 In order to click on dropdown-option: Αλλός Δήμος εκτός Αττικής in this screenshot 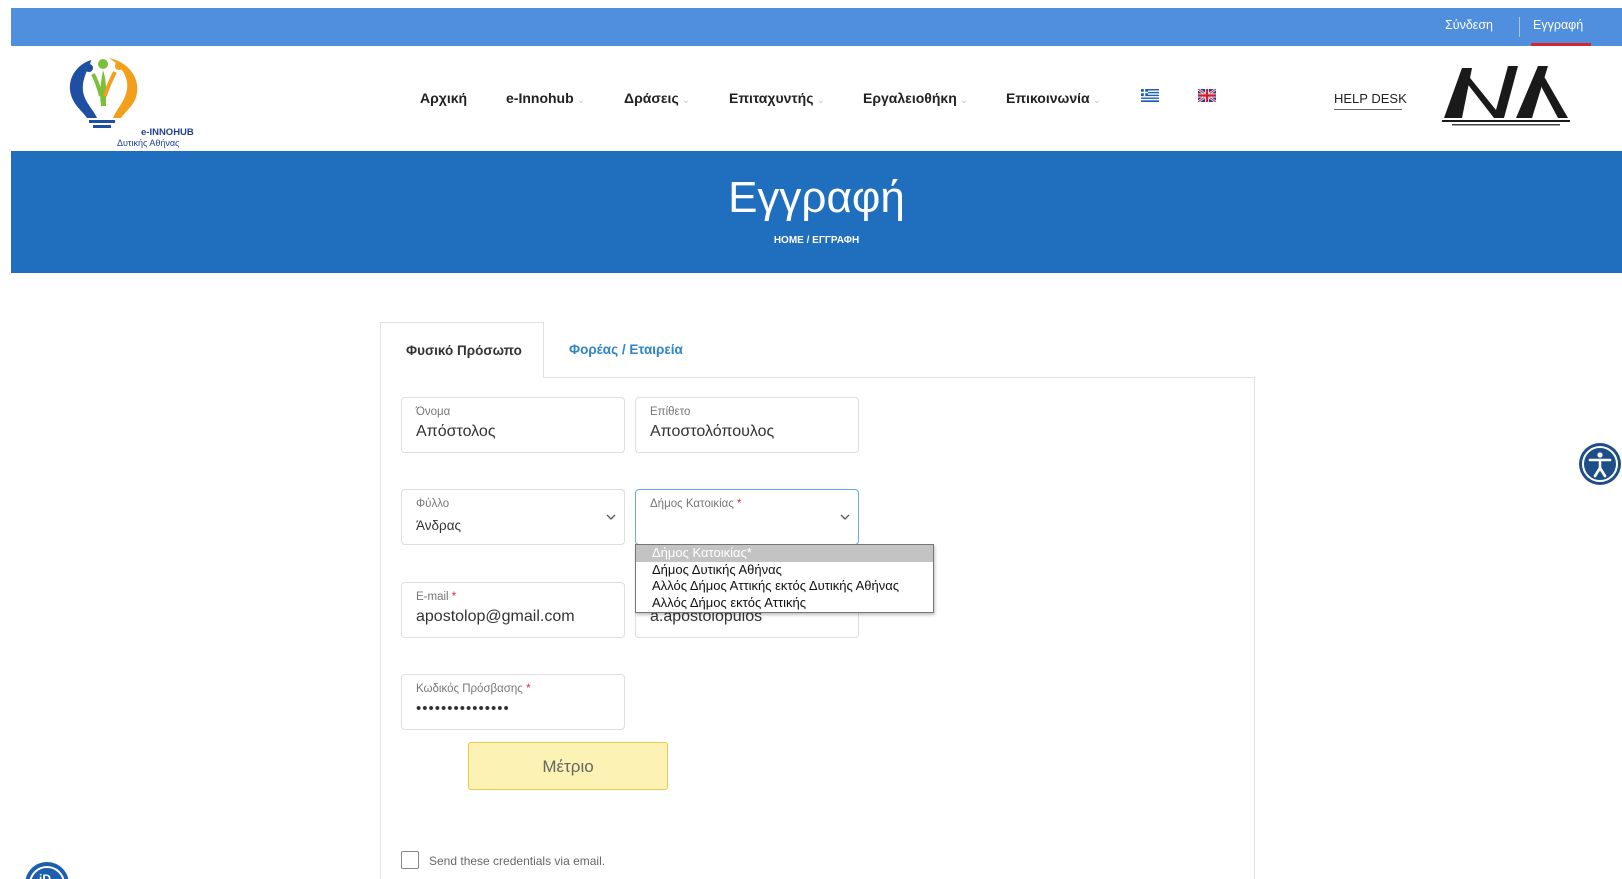, I will do `click(784, 603)`.